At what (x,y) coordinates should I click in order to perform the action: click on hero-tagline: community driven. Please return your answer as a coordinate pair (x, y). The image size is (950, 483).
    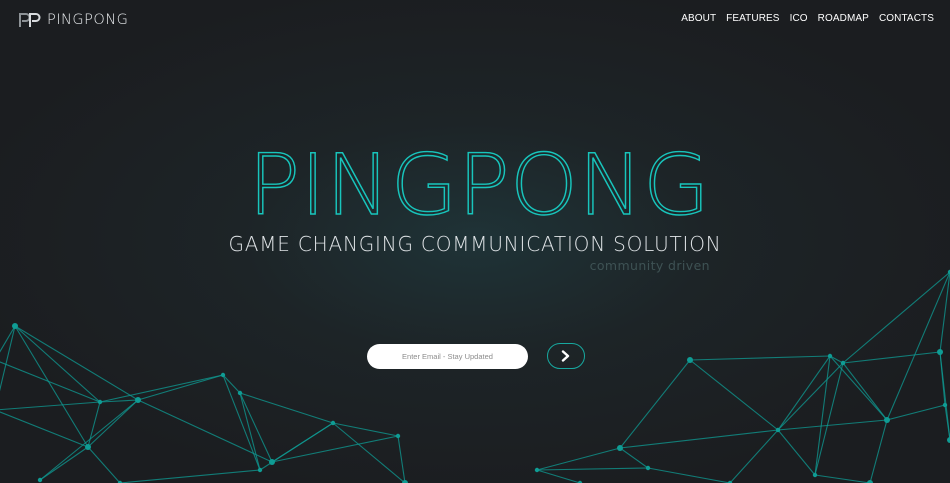
    Looking at the image, I should click on (649, 265).